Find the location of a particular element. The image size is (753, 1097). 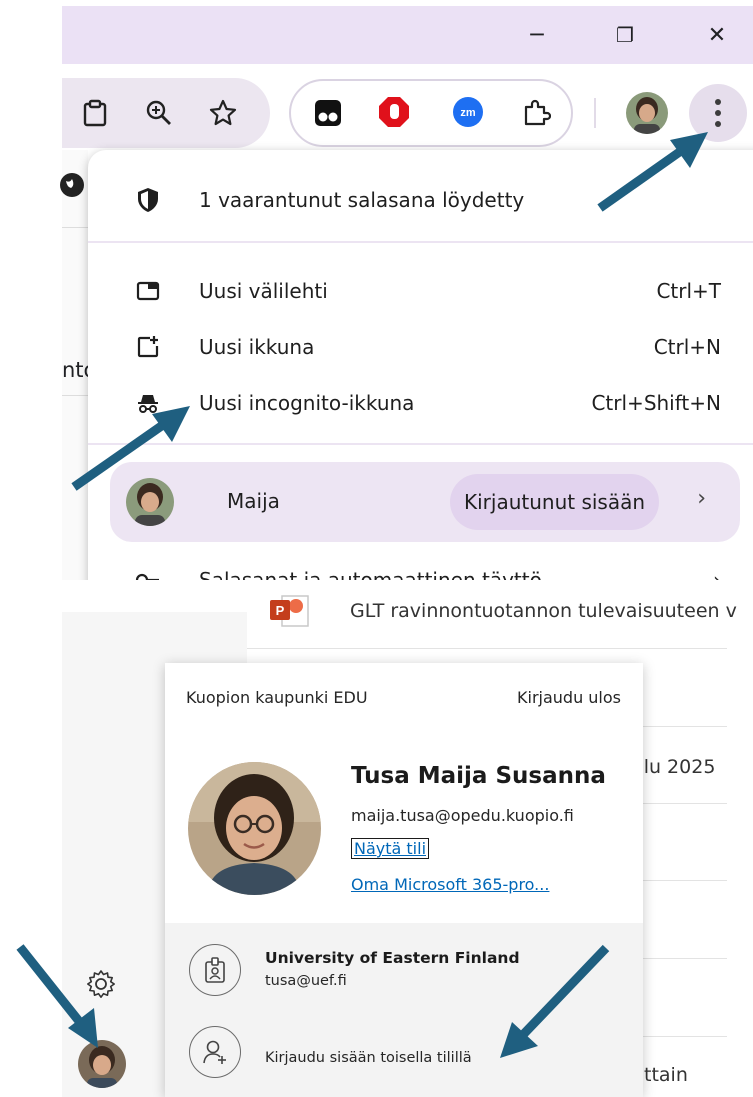

profile-name: Maija is located at coordinates (253, 501).